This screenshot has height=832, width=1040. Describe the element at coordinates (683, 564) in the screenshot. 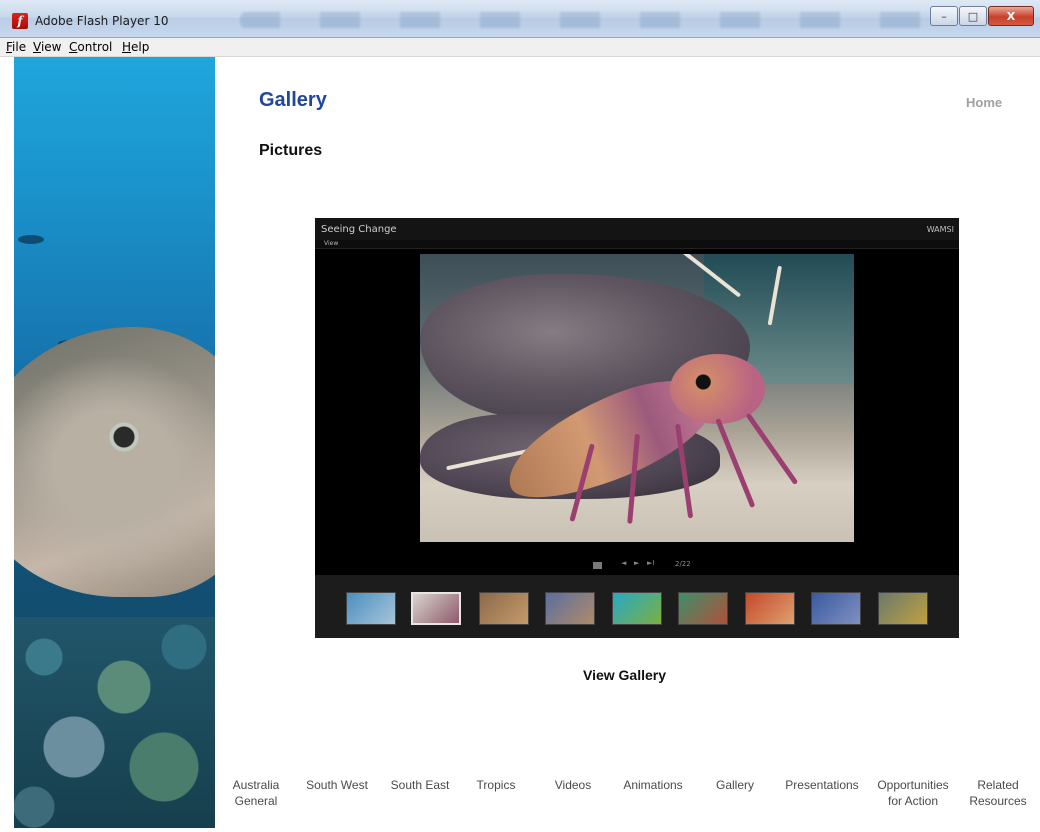

I see `image-counter: 2/22` at that location.